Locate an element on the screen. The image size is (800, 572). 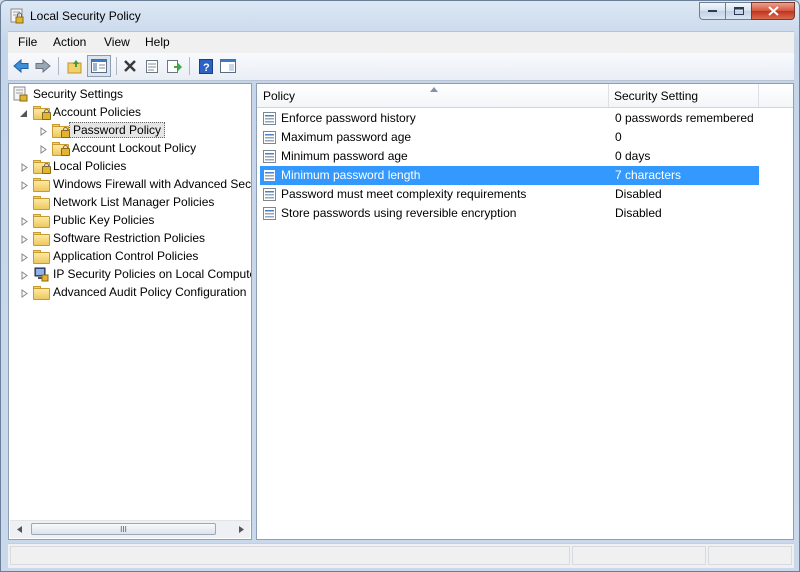
ip-security-icon is located at coordinates (41, 274).